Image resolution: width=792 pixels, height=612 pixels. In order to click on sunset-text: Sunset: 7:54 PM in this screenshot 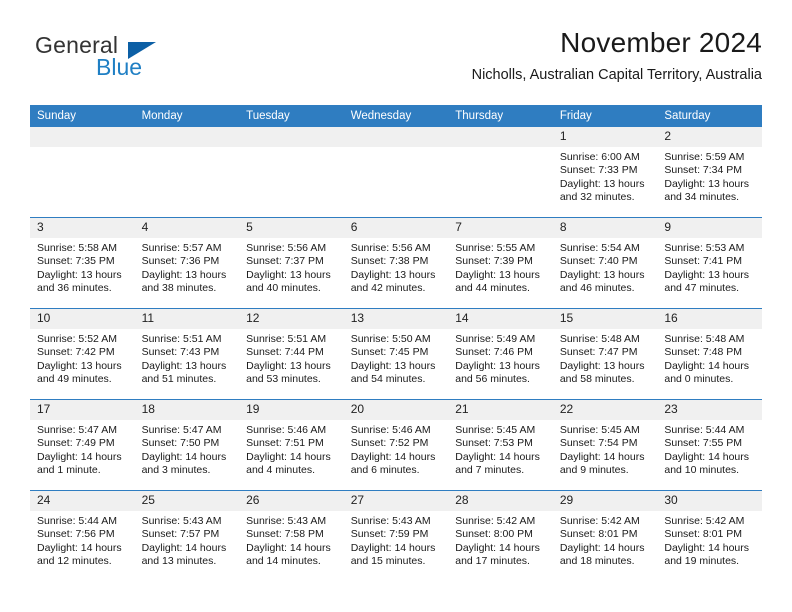, I will do `click(598, 443)`.